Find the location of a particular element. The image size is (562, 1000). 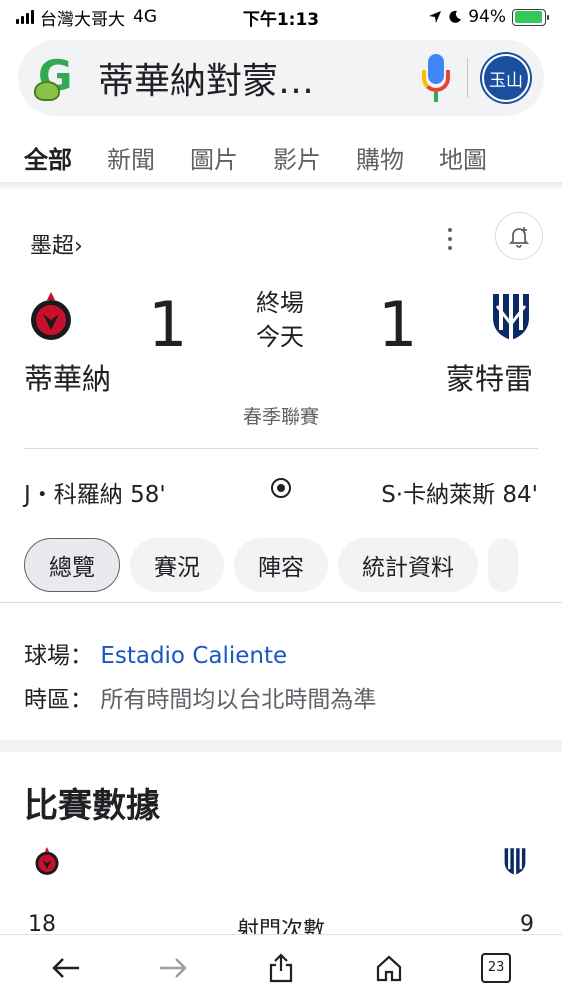

more-options-icon is located at coordinates (450, 239).